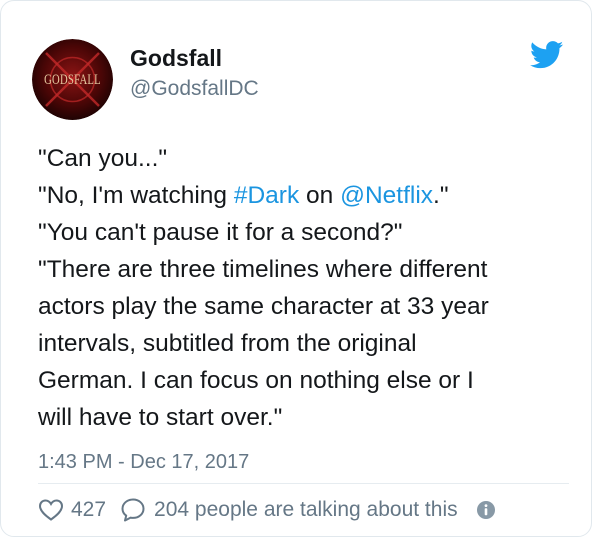 This screenshot has width=594, height=539. Describe the element at coordinates (176, 58) in the screenshot. I see `display-name: Godsfall` at that location.